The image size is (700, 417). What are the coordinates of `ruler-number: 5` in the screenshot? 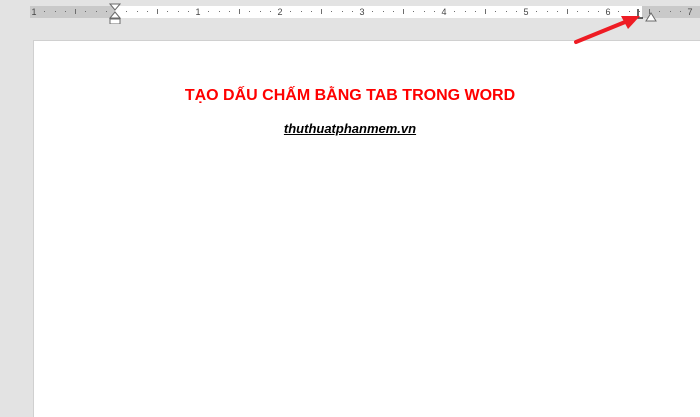 It's located at (526, 12).